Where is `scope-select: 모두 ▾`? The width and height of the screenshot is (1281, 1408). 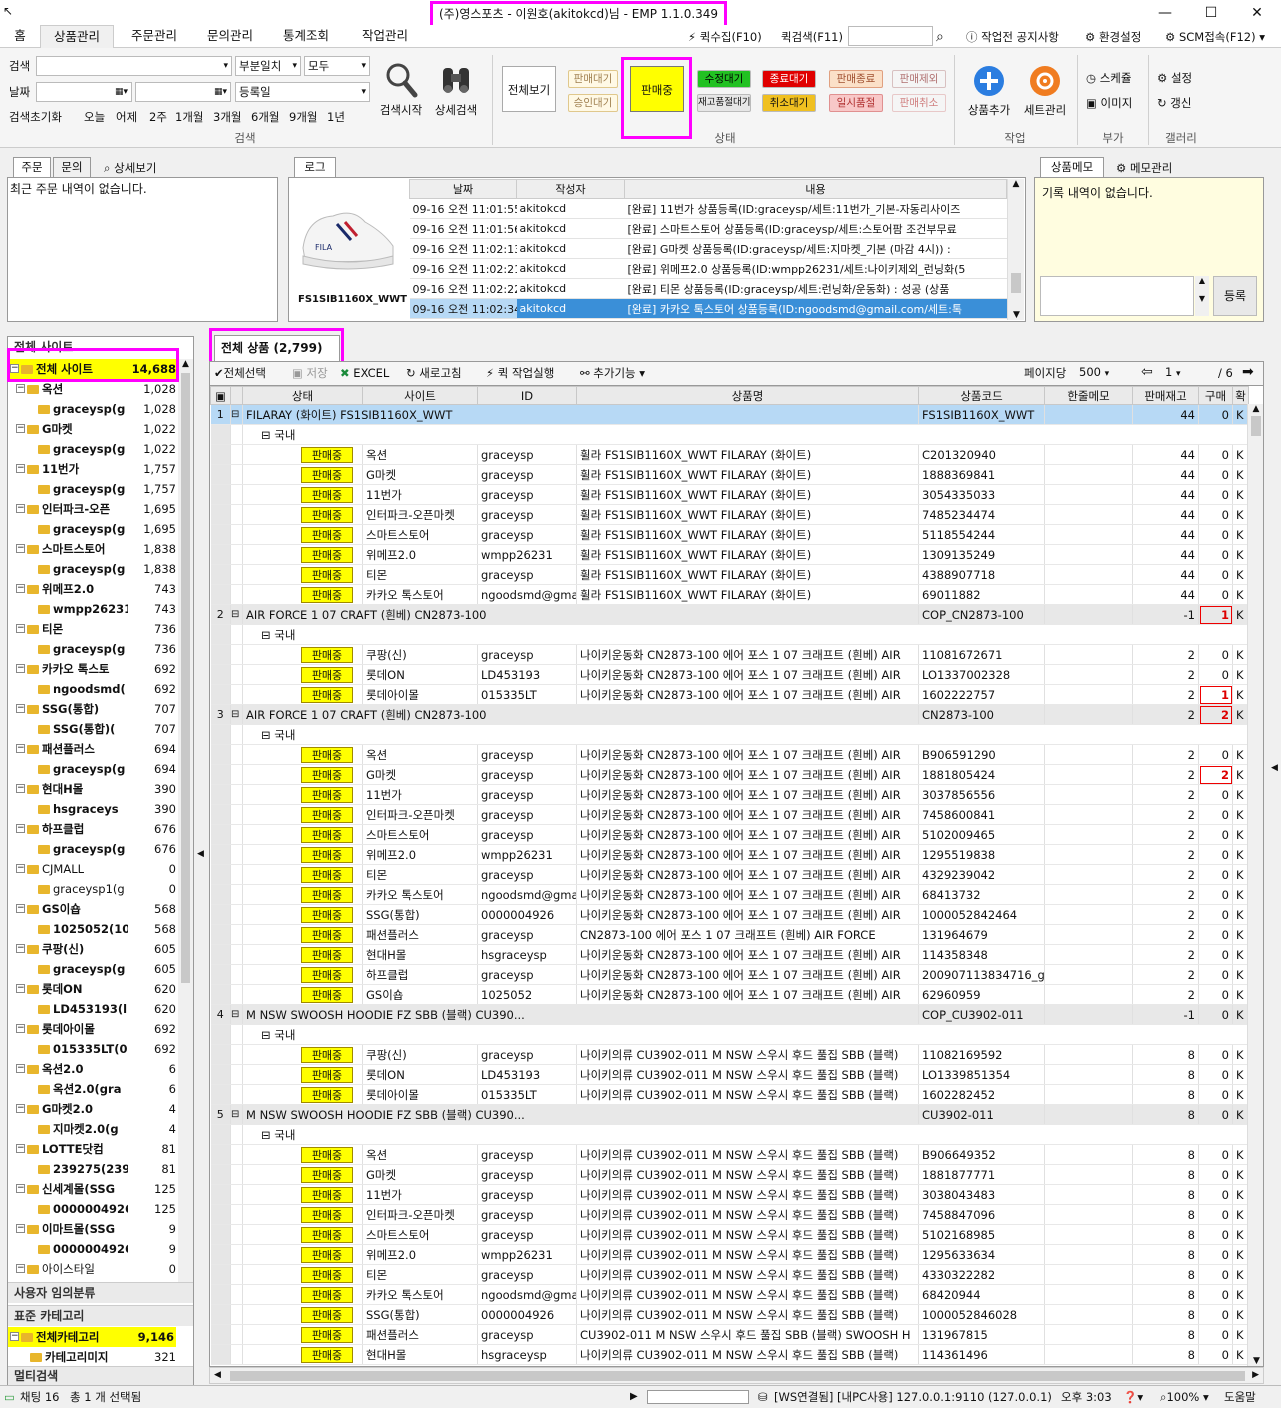 scope-select: 모두 ▾ is located at coordinates (337, 66).